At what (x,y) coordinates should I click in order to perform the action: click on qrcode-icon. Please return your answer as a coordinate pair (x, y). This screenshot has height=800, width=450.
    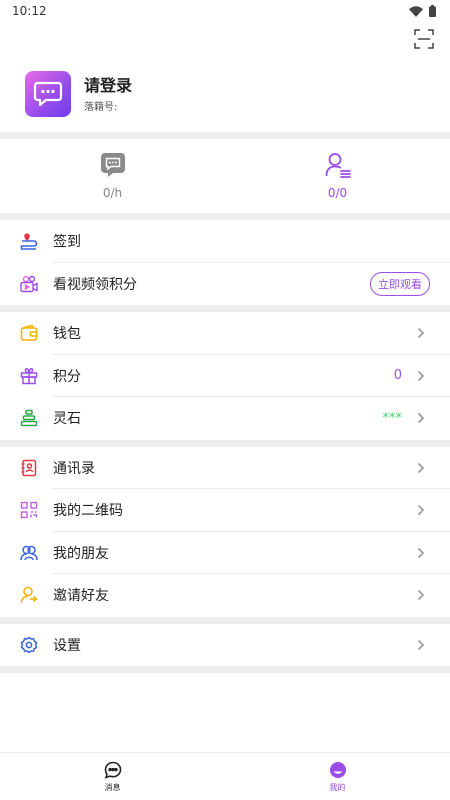
    Looking at the image, I should click on (29, 510).